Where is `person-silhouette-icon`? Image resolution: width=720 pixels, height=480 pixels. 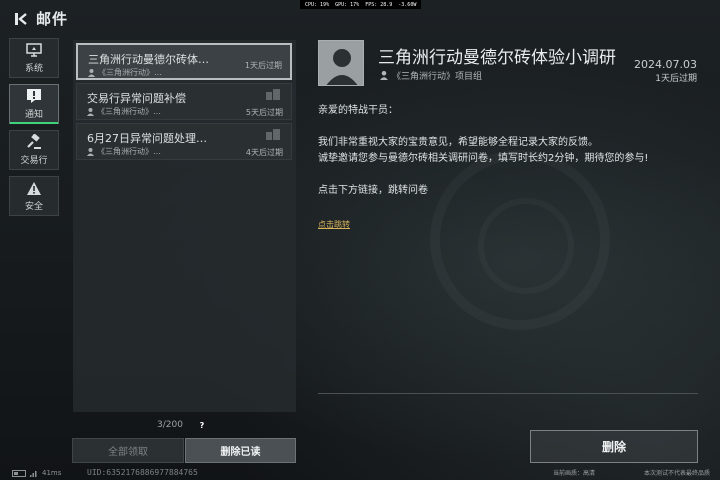 person-silhouette-icon is located at coordinates (341, 63).